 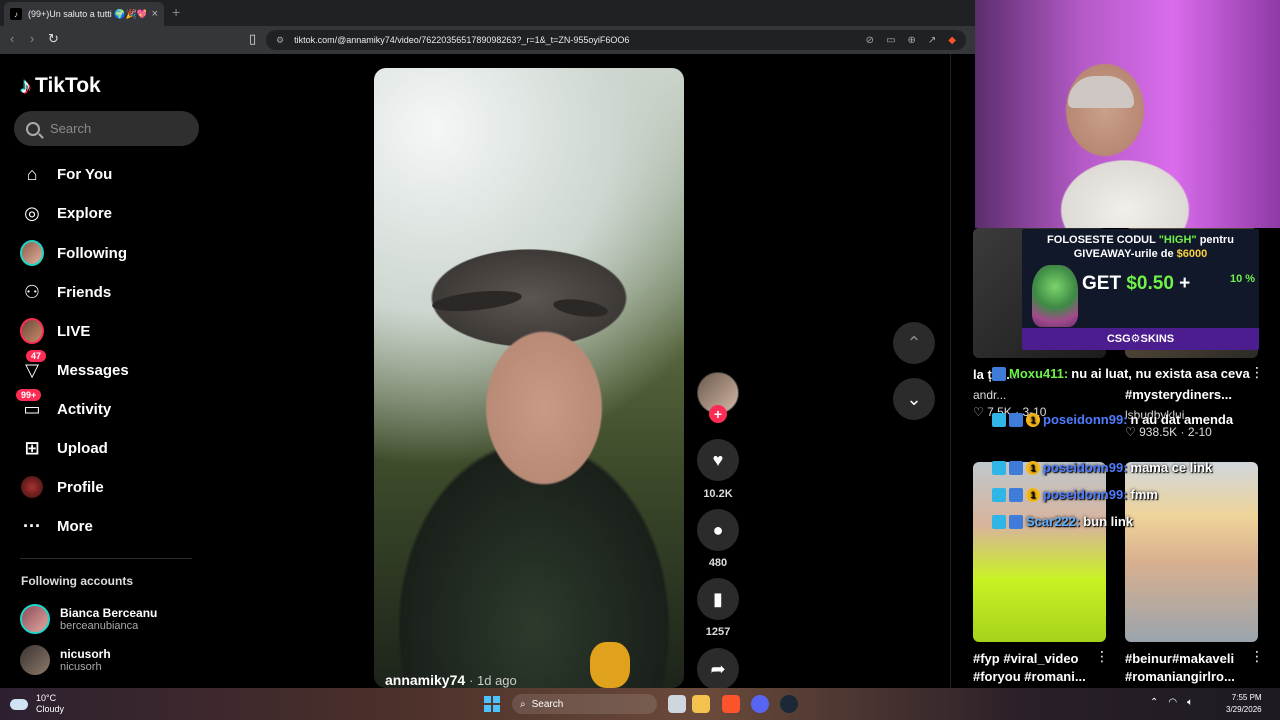 What do you see at coordinates (32, 253) in the screenshot?
I see `avatar-icon` at bounding box center [32, 253].